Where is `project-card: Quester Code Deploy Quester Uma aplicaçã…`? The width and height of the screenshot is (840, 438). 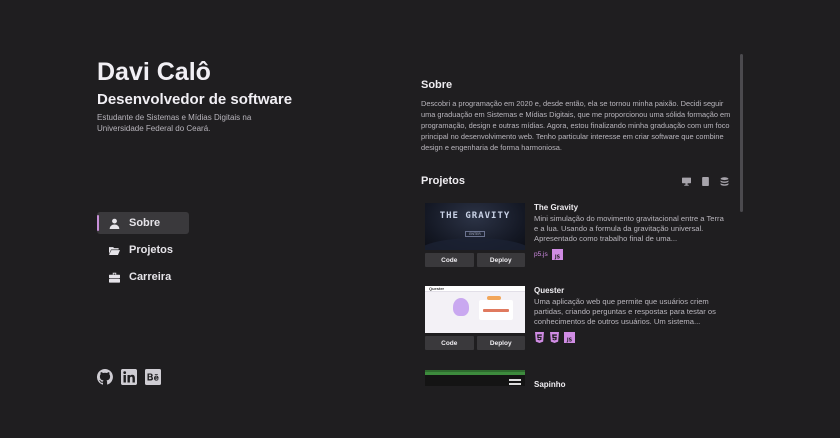 project-card: Quester Code Deploy Quester Uma aplicaçã… is located at coordinates (577, 326).